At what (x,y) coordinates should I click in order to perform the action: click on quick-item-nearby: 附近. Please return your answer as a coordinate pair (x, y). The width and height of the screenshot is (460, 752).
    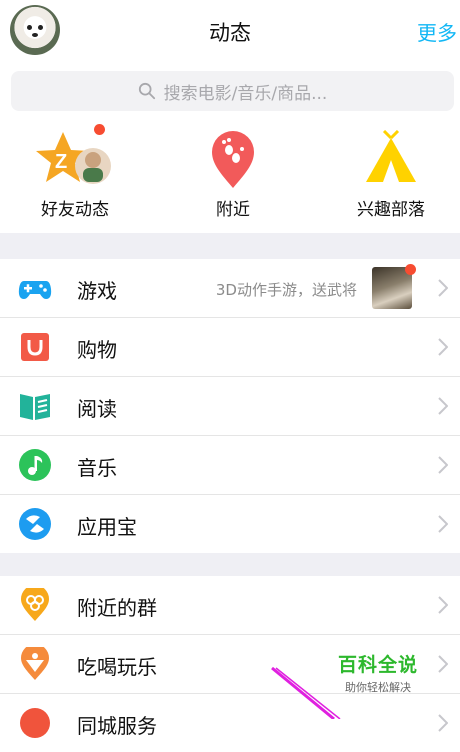
    Looking at the image, I should click on (233, 175).